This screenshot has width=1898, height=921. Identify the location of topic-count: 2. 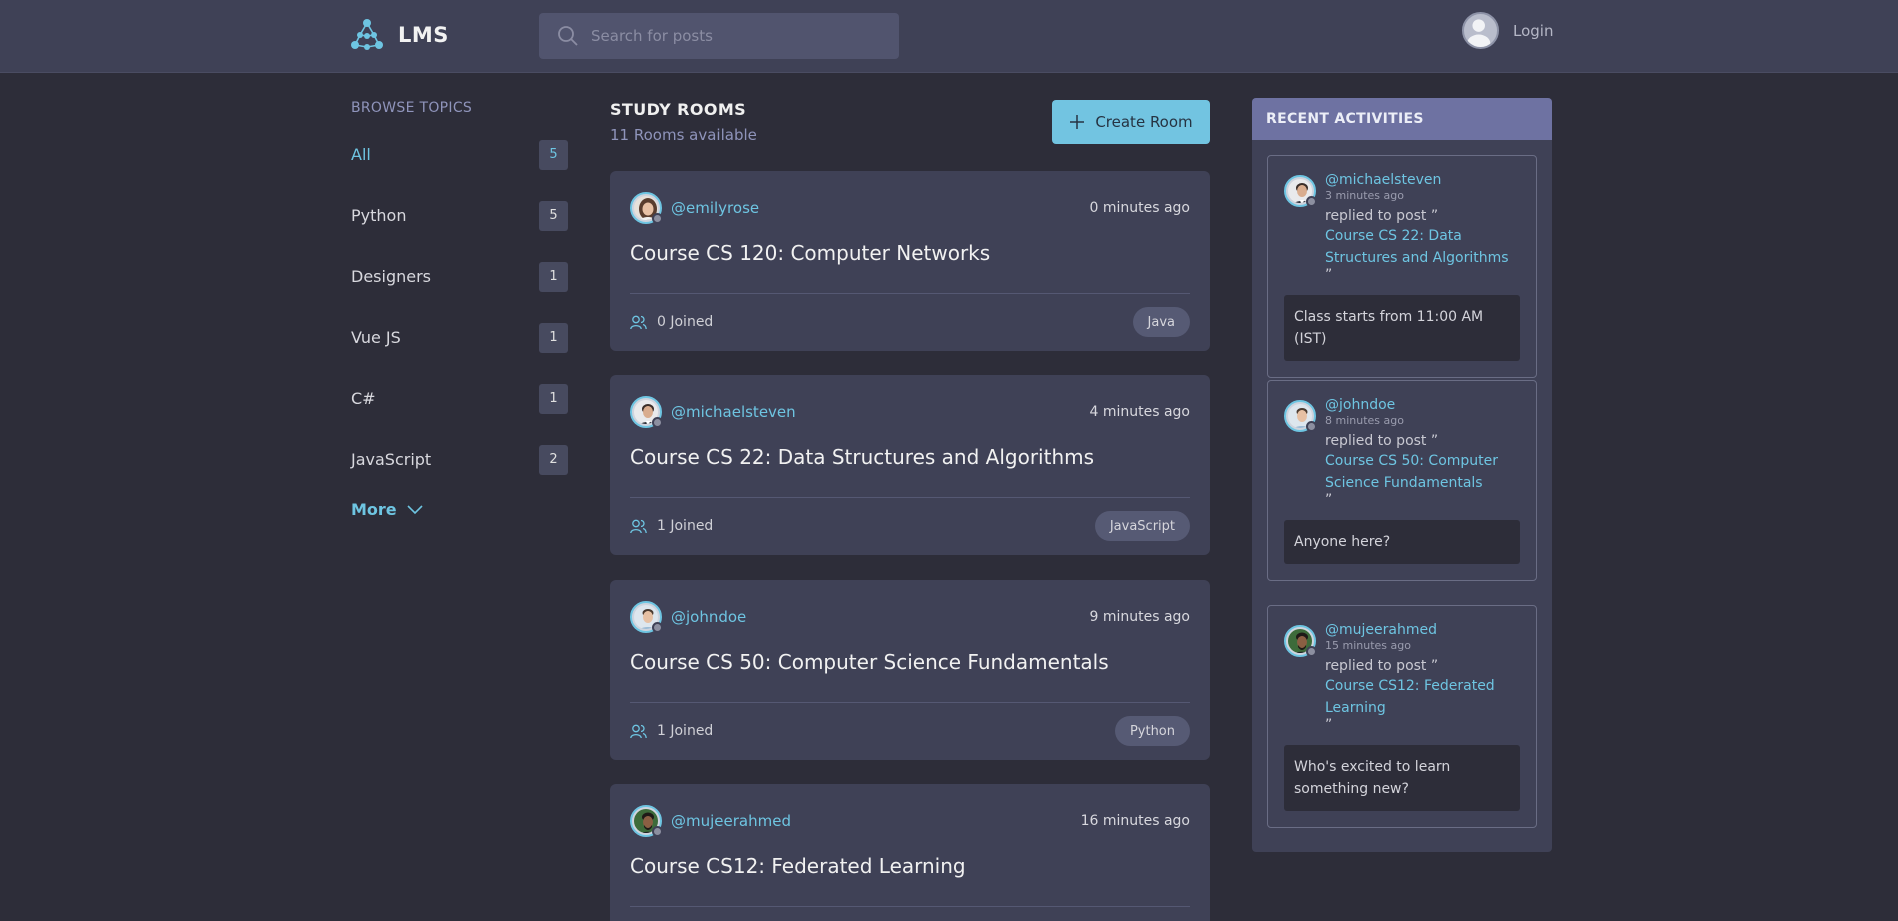
(553, 459).